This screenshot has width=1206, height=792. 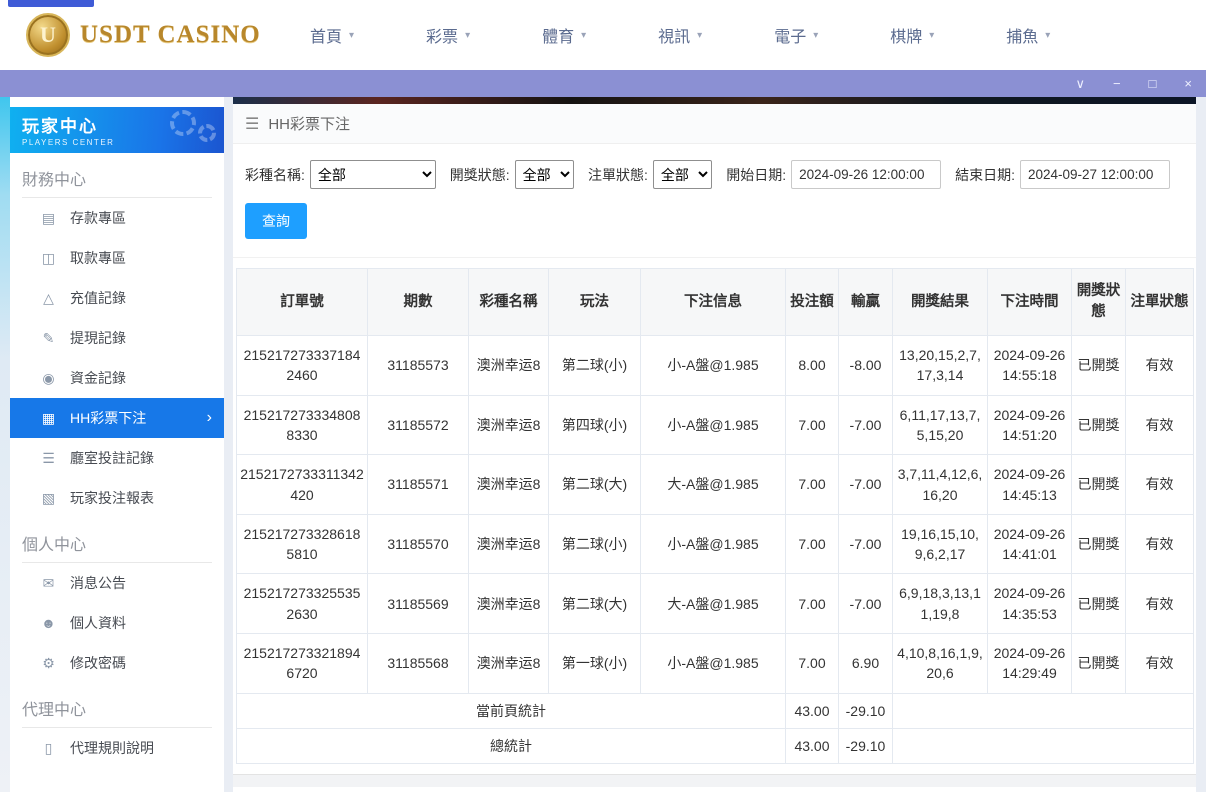 I want to click on sidebar-item-label: 提現記錄, so click(x=98, y=338).